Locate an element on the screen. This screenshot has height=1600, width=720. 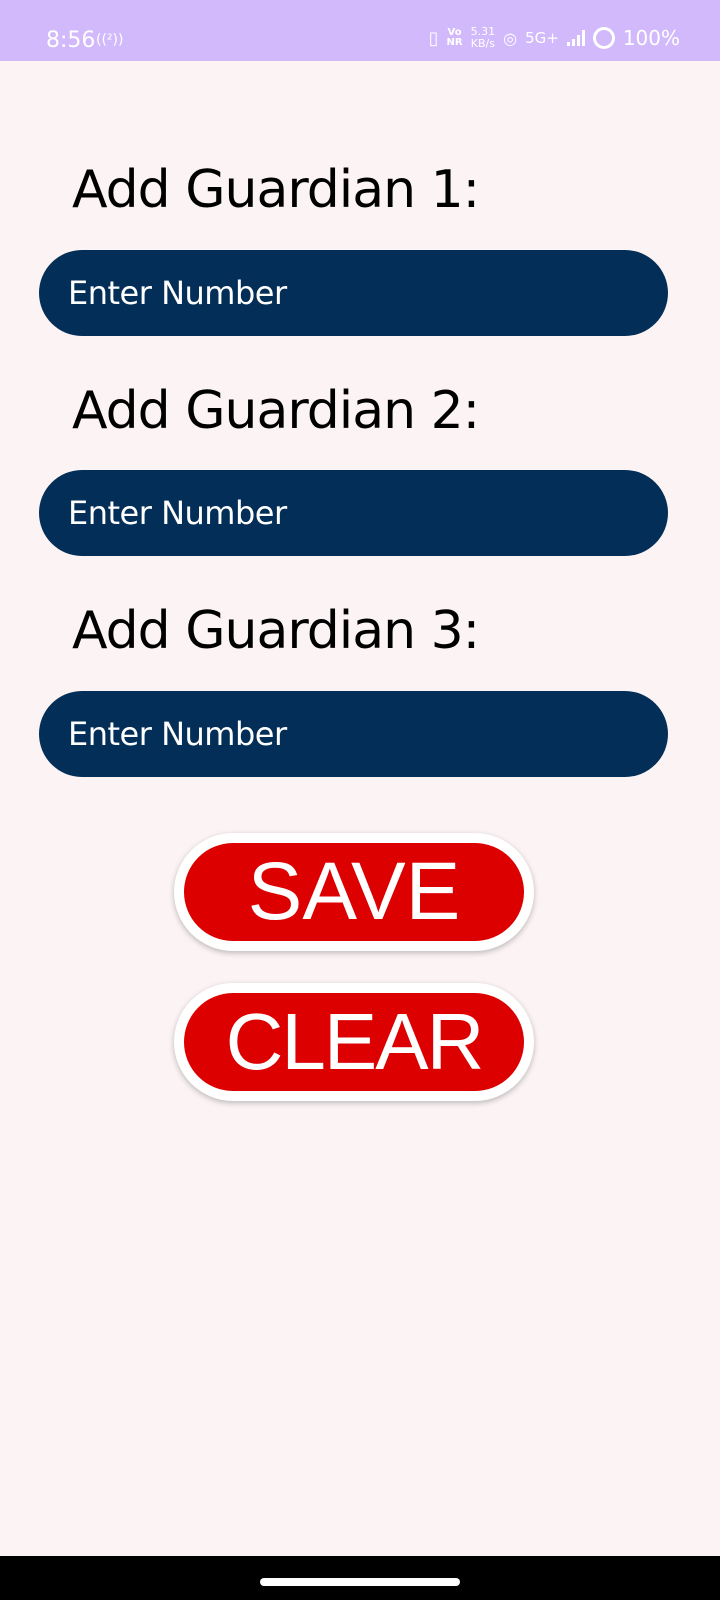
guardian-1-label: Add Guardian 1: is located at coordinates (276, 190).